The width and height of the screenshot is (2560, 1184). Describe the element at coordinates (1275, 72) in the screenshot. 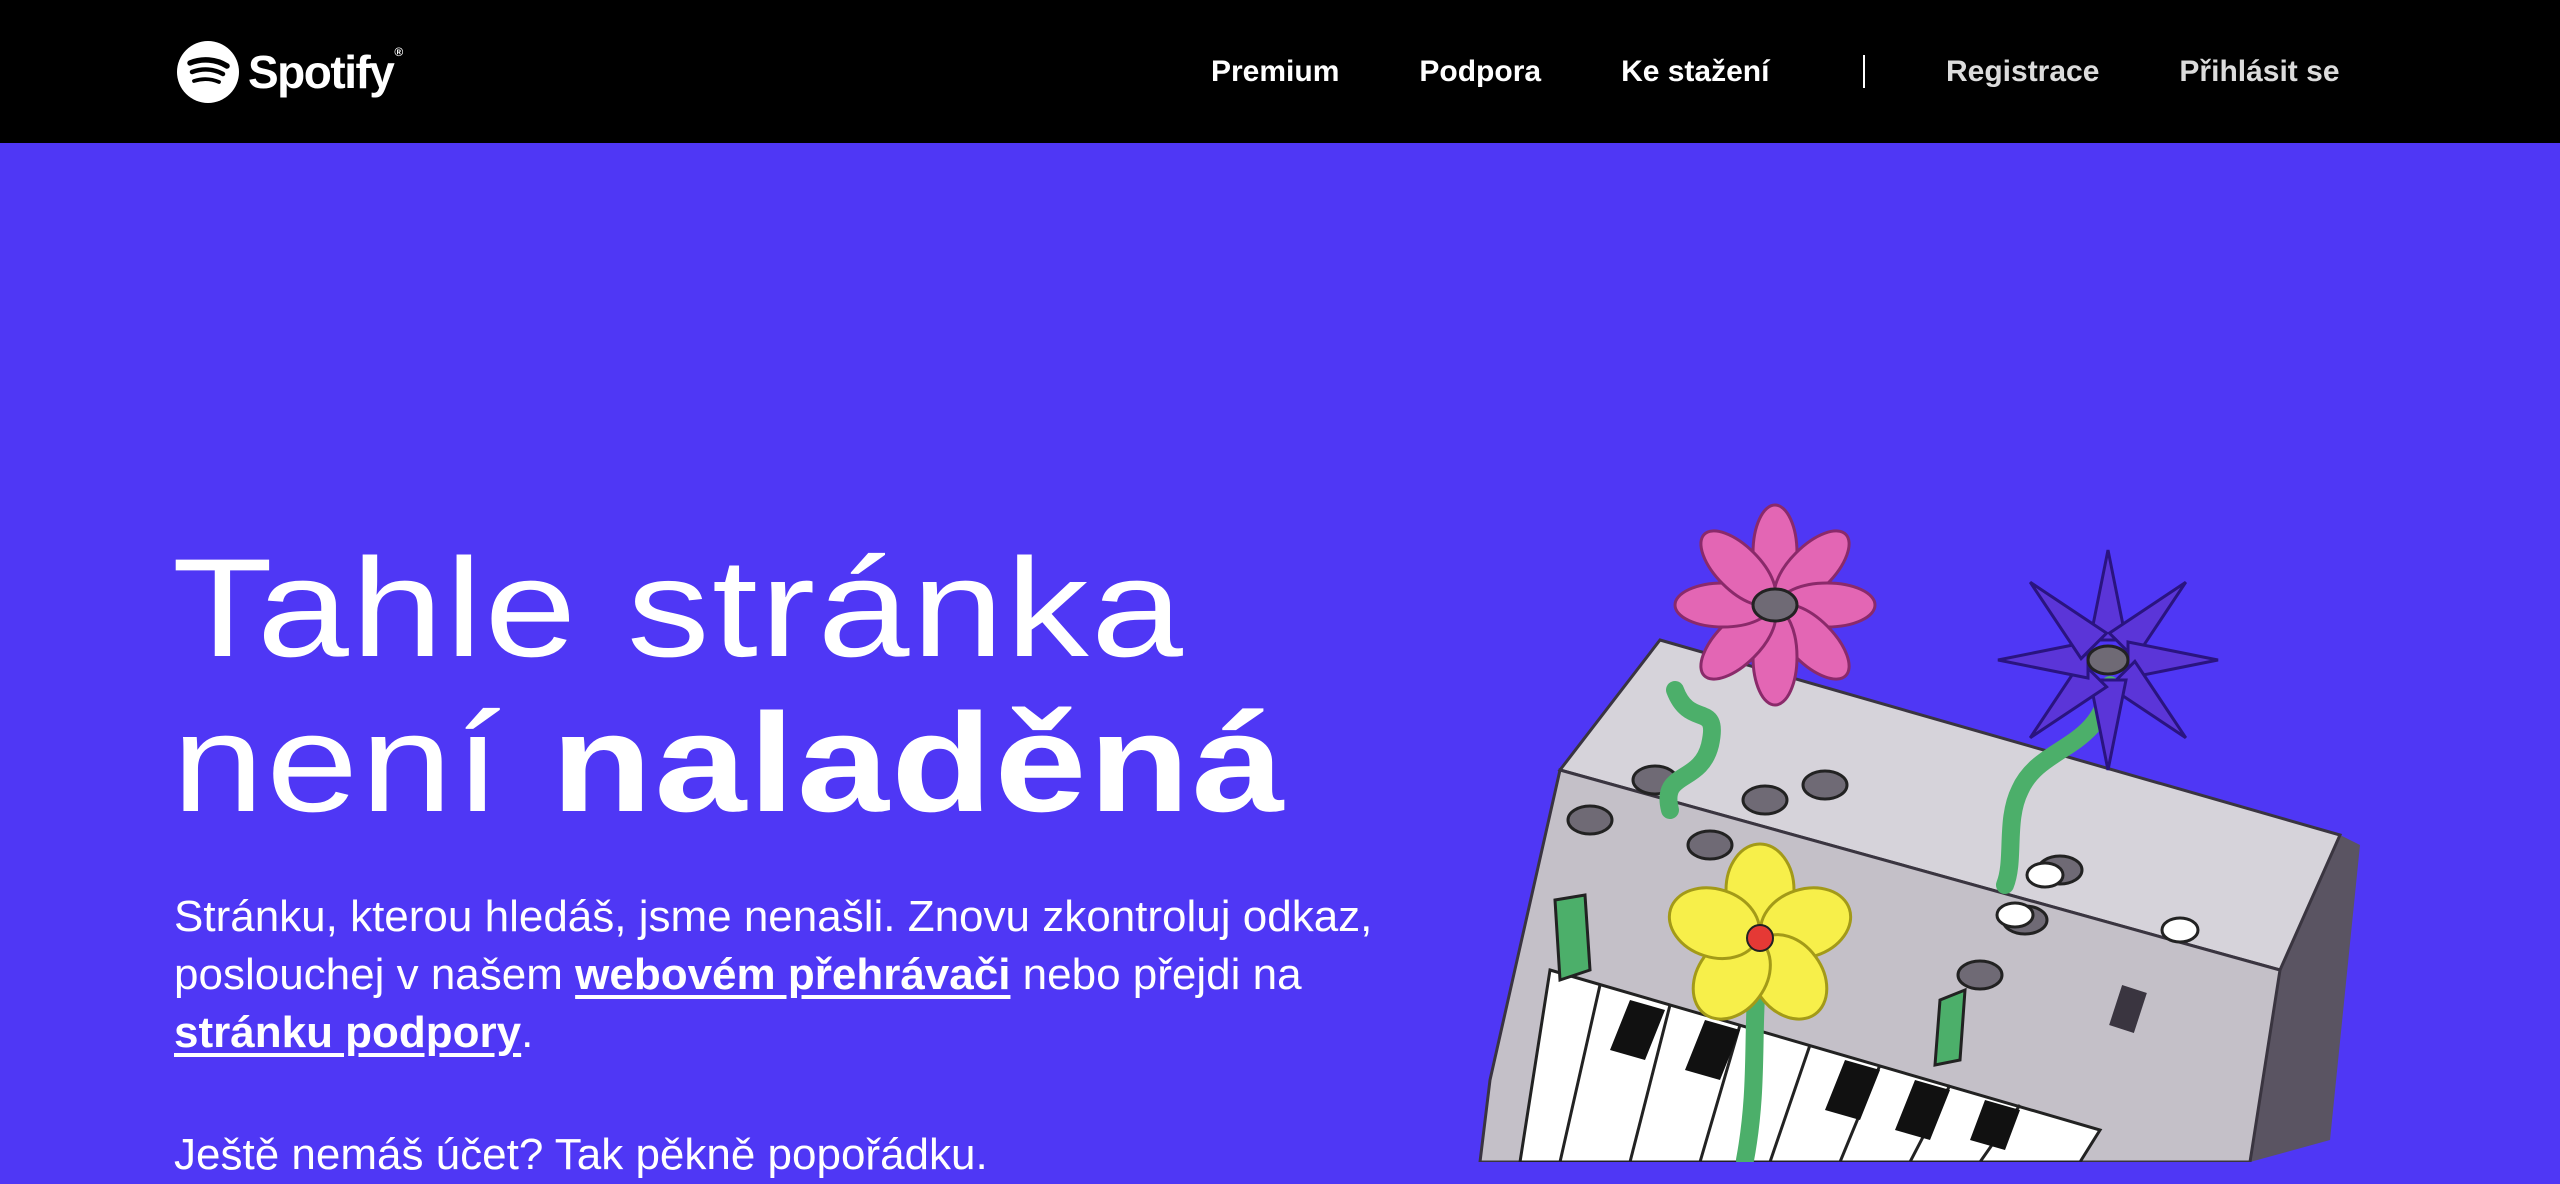

I see `nav-premium-link: Premium` at that location.